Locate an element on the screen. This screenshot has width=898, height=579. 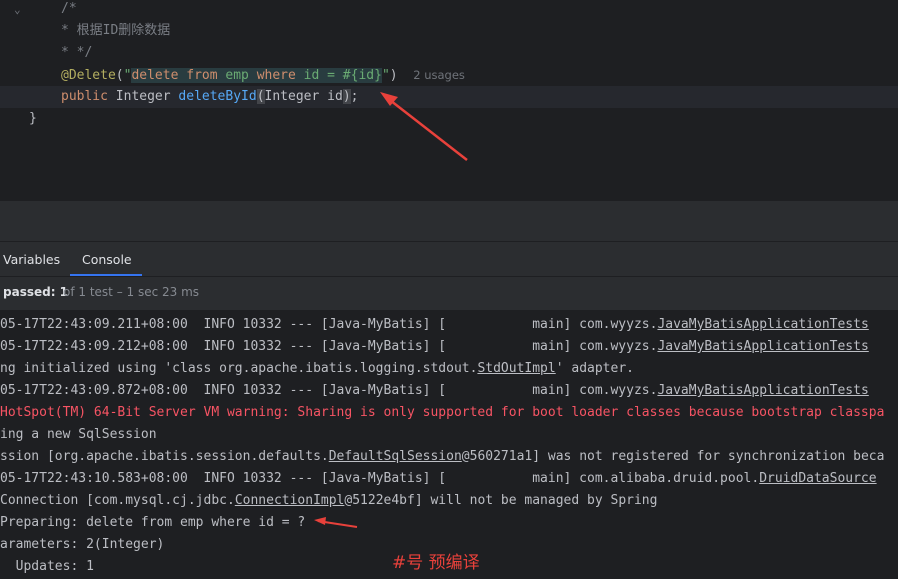
console-sql-preparing-line: Preparing: delete from emp where id = ? is located at coordinates (153, 522).